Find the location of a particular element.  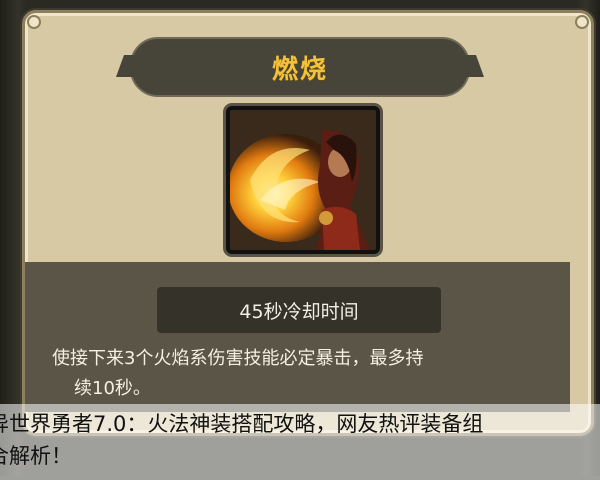

skill-description: 使接下来3个火焰系伤害技能必定暴击，最多持 续10秒。 is located at coordinates (312, 374).